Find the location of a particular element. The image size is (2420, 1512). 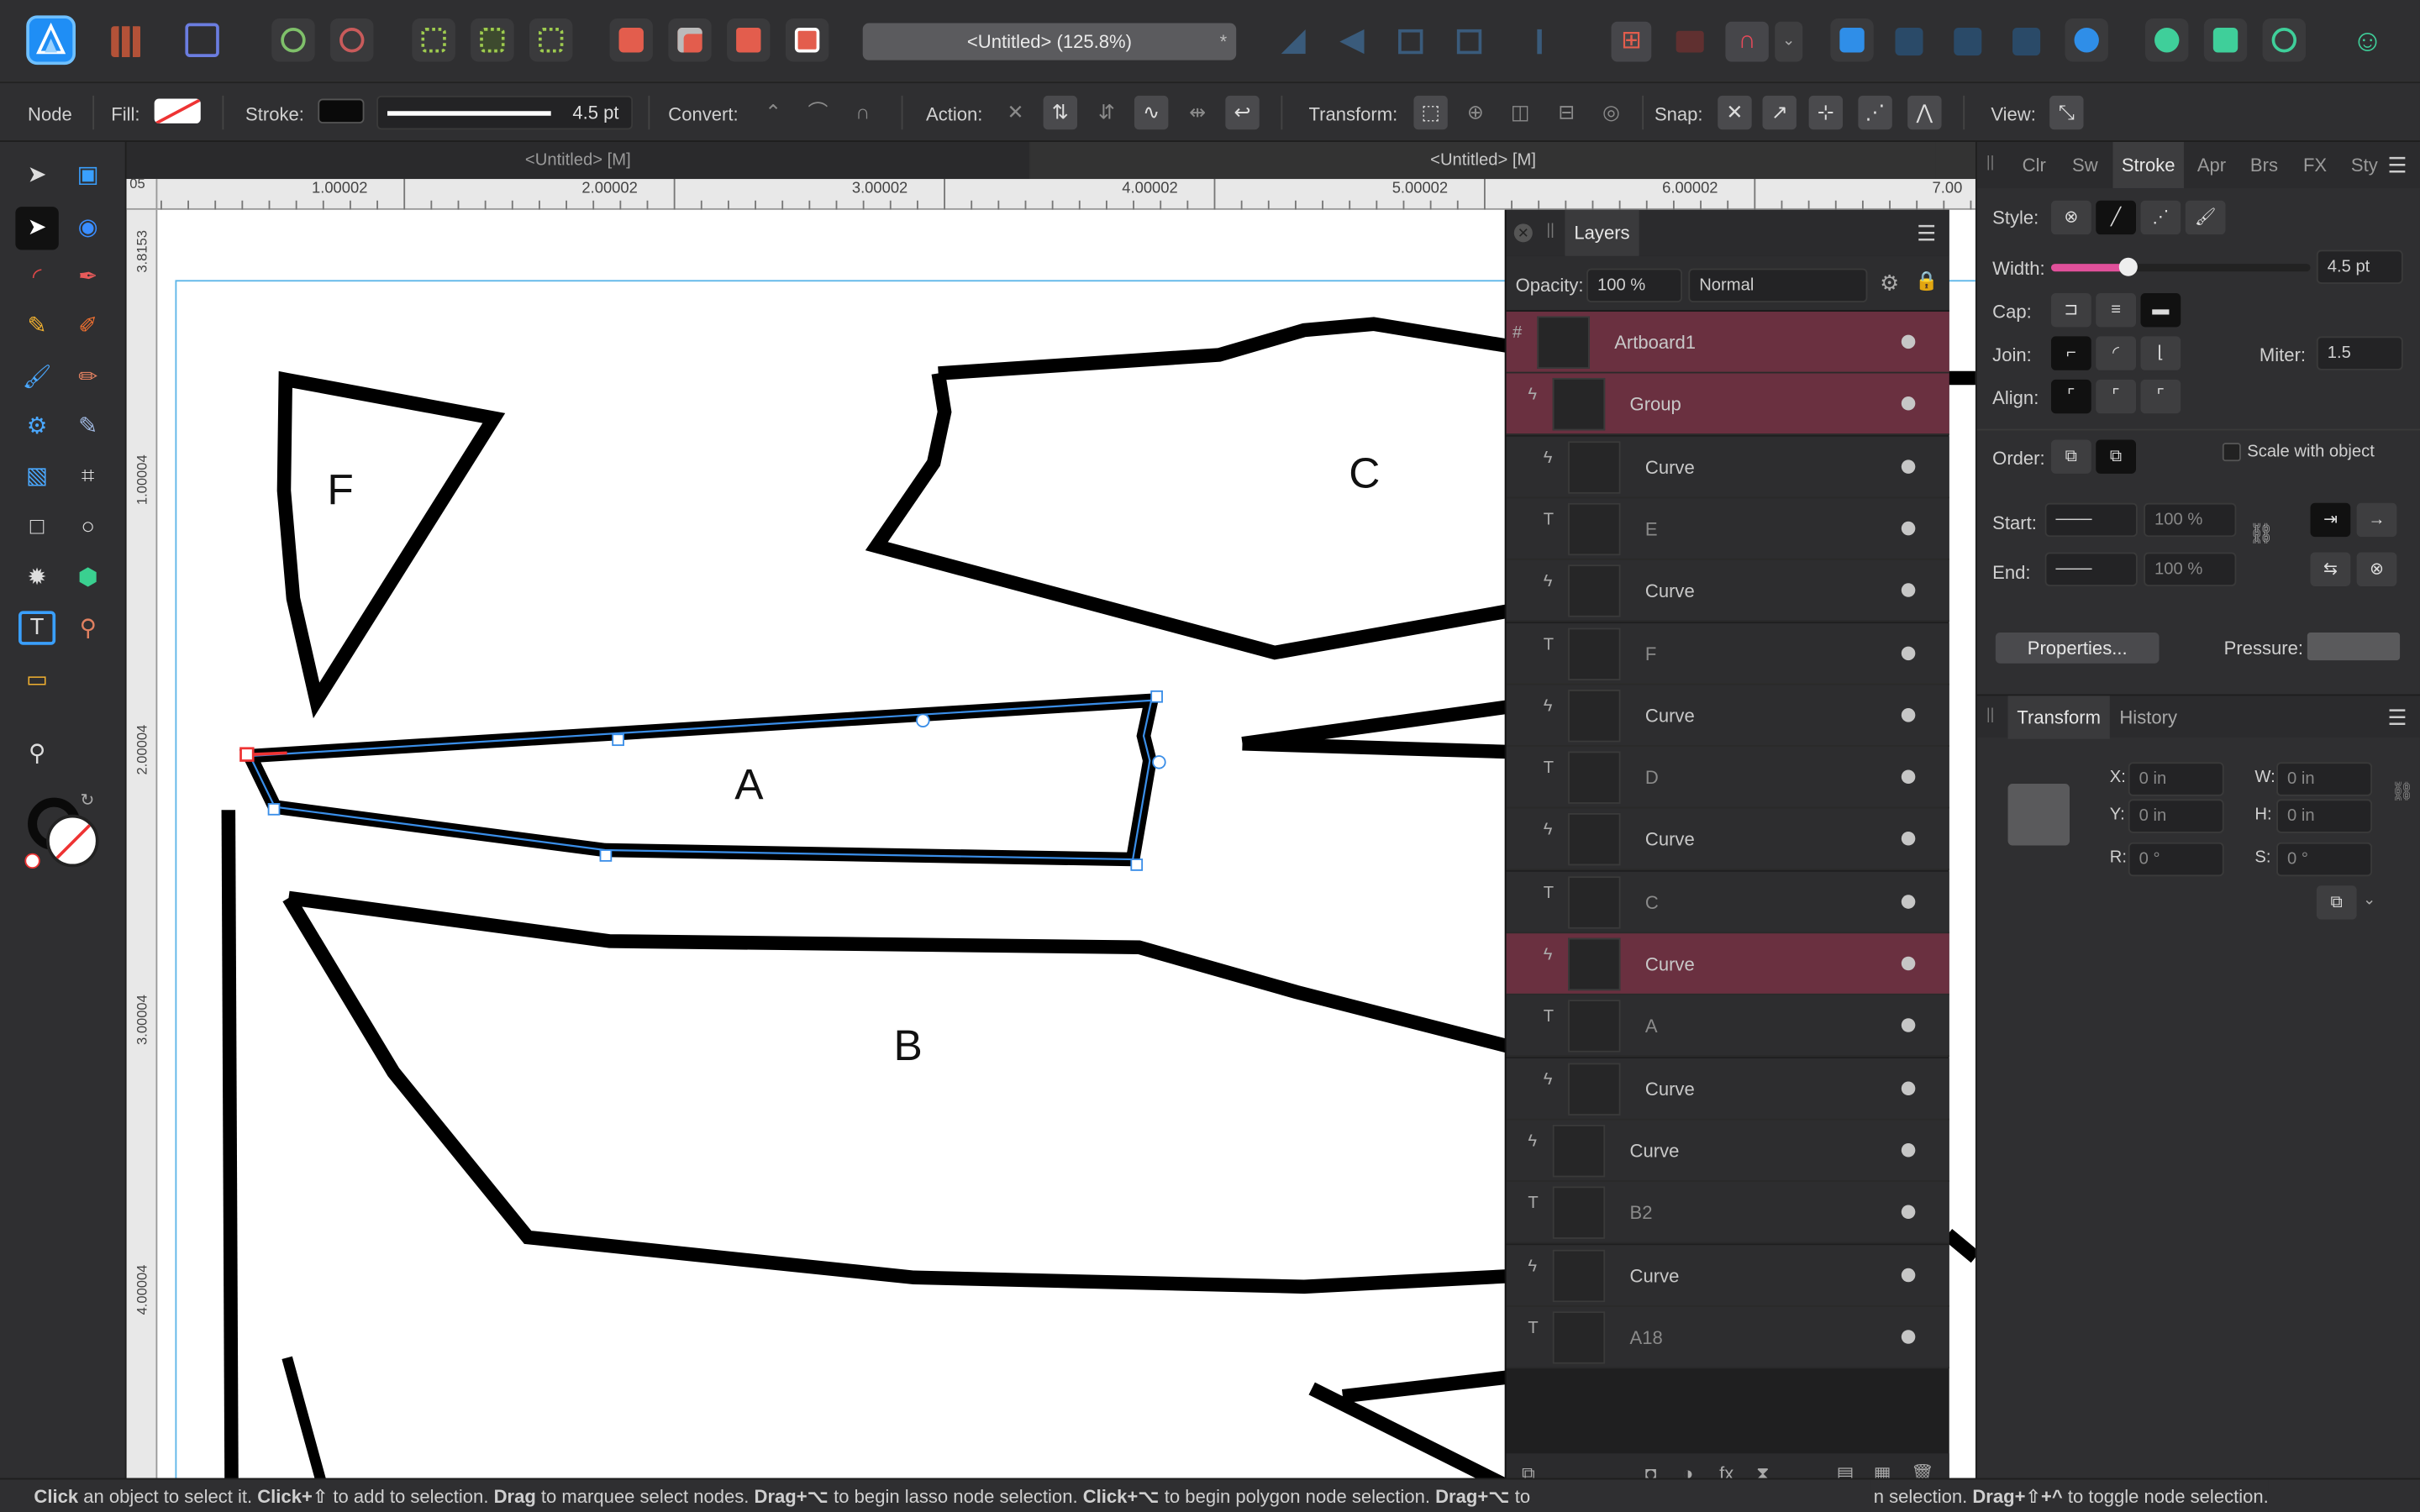

start-arrowhead-select: ─── is located at coordinates (2091, 520).